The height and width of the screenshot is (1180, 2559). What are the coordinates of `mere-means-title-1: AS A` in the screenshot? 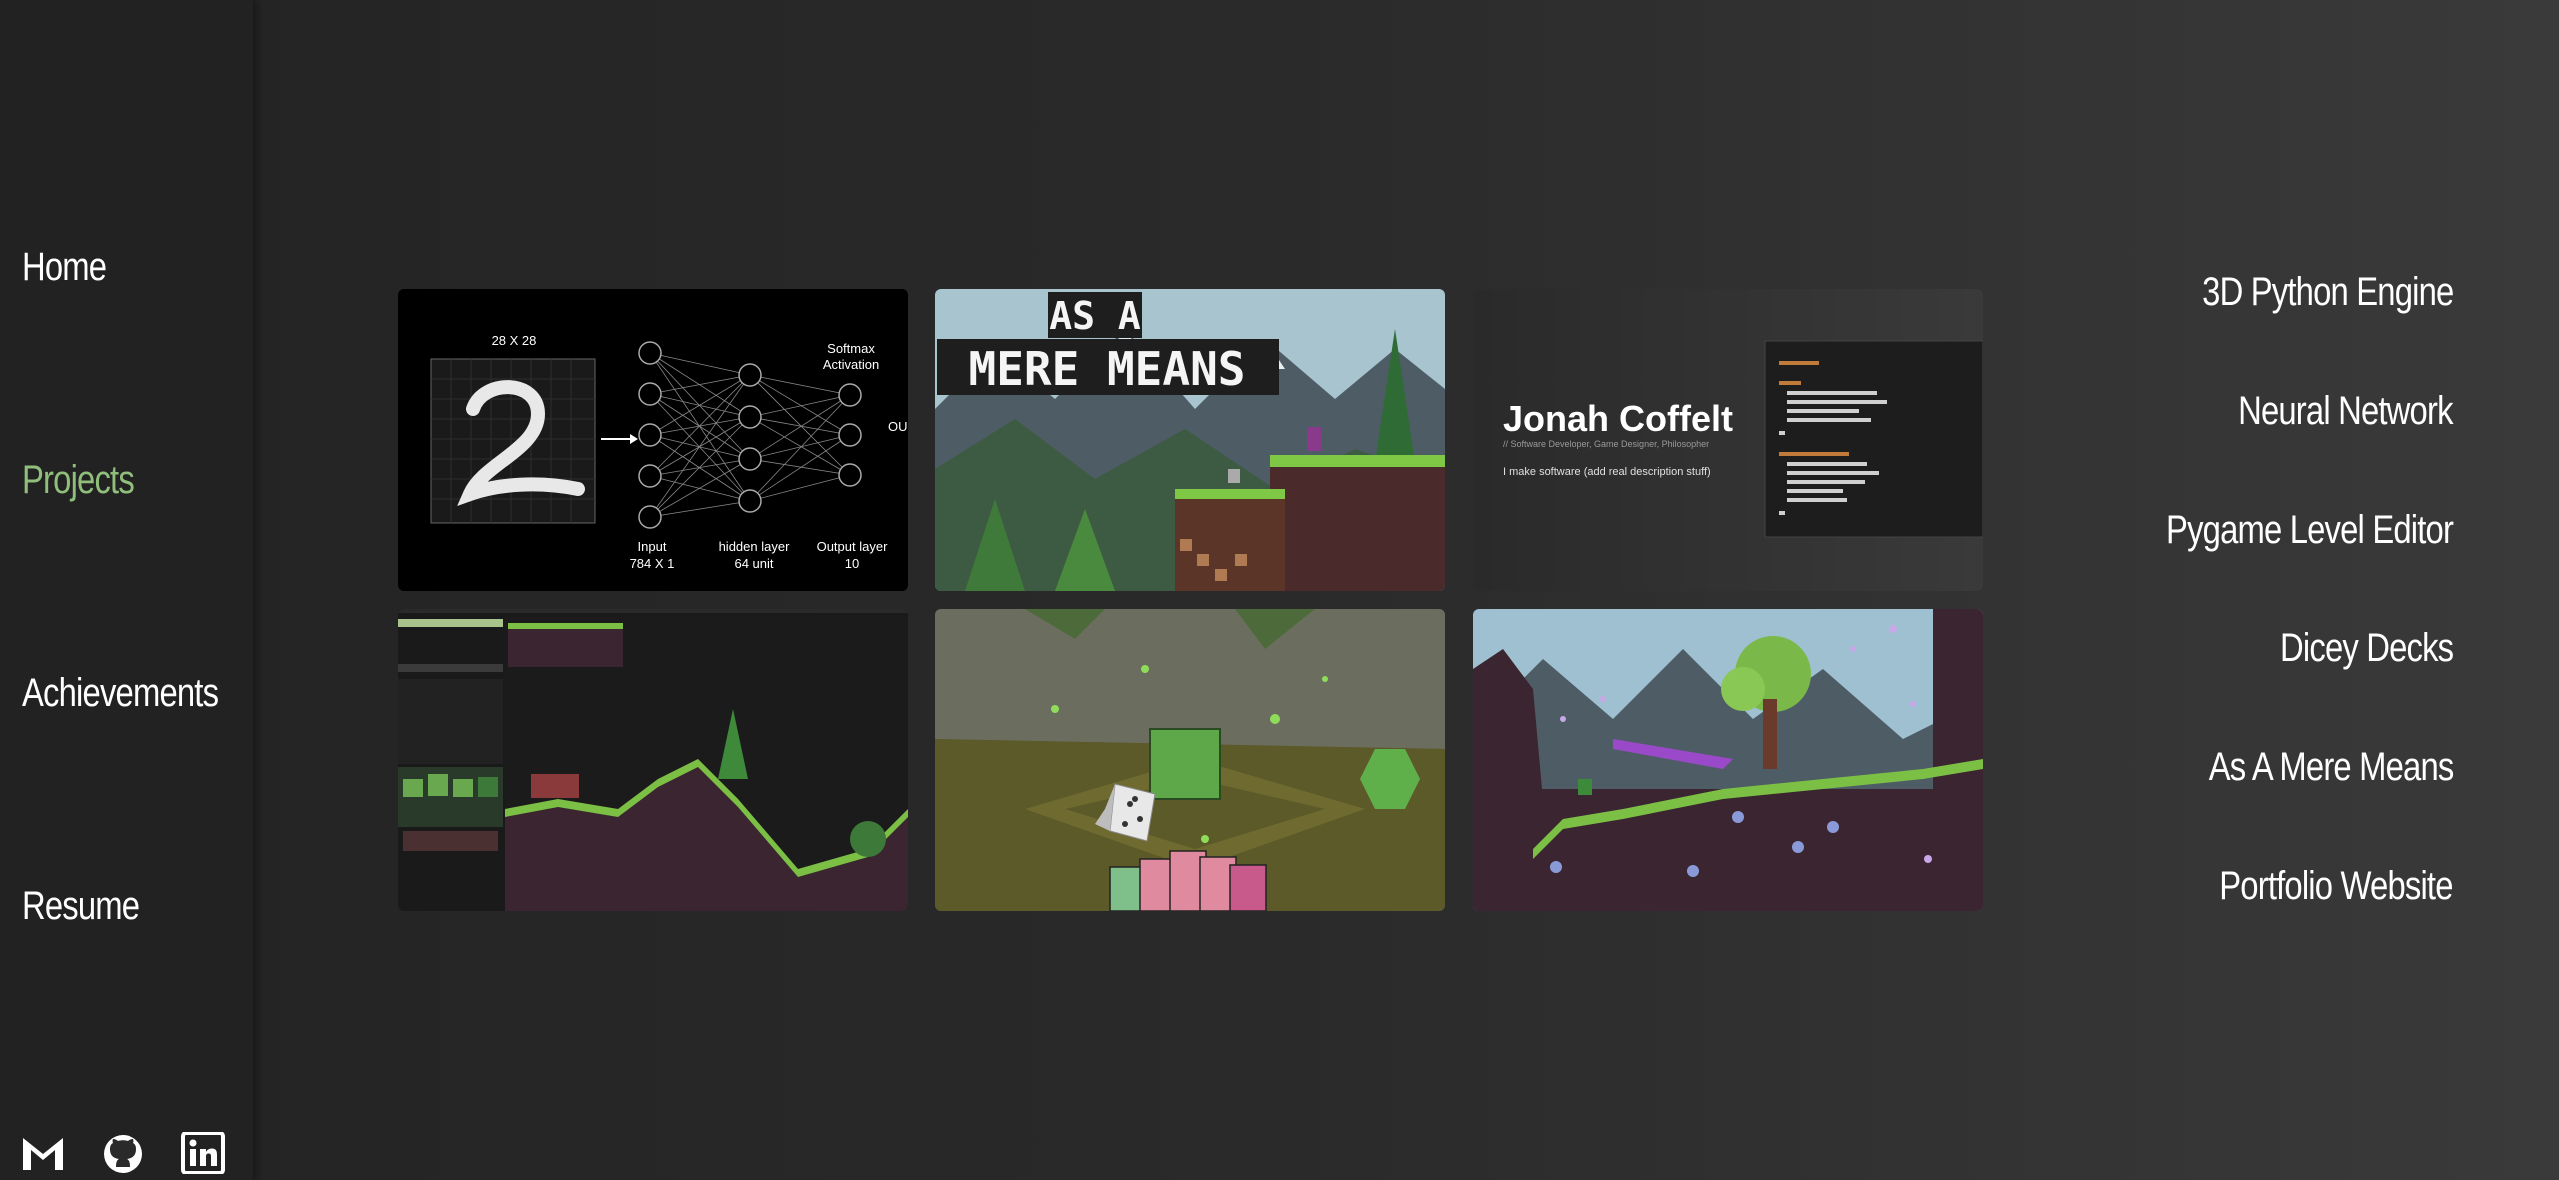 It's located at (1095, 316).